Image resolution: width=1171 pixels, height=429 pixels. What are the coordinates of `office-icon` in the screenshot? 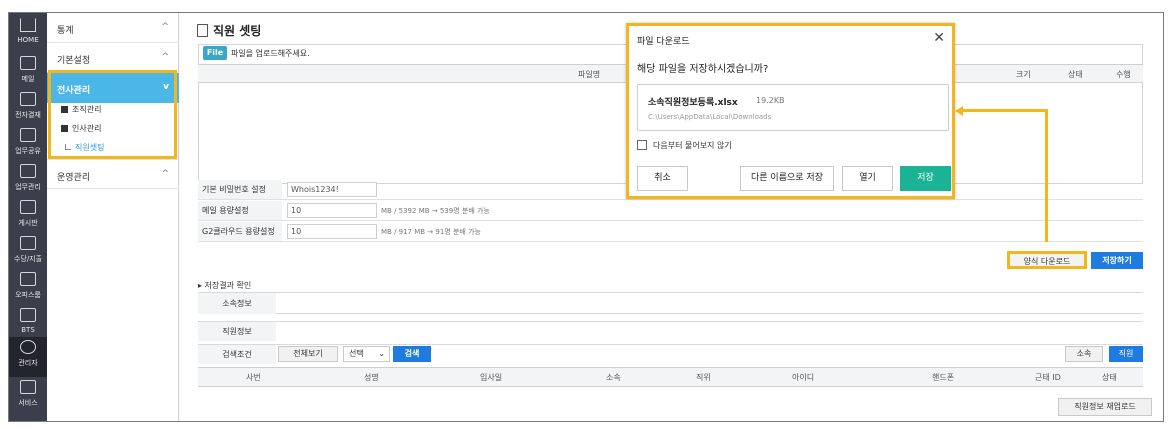 It's located at (28, 279).